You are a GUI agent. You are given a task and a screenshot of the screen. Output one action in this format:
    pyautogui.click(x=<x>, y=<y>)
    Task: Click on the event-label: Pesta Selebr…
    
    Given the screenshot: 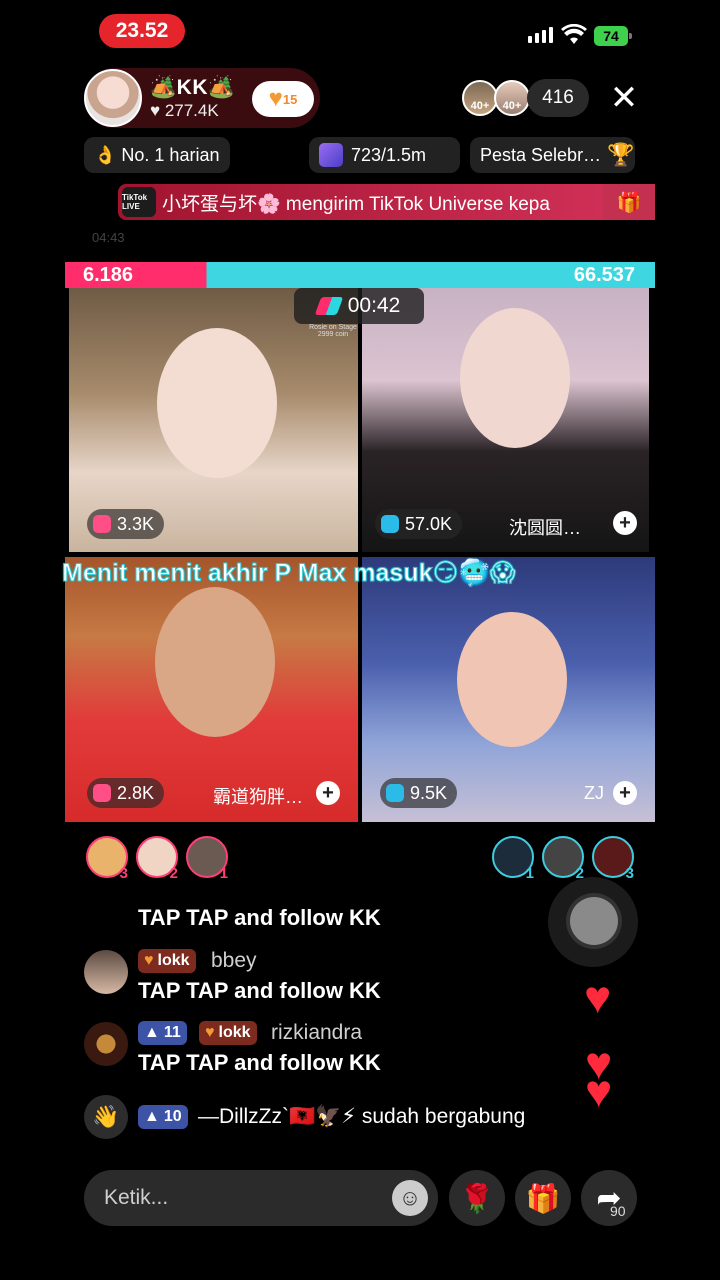 What is the action you would take?
    pyautogui.click(x=541, y=154)
    